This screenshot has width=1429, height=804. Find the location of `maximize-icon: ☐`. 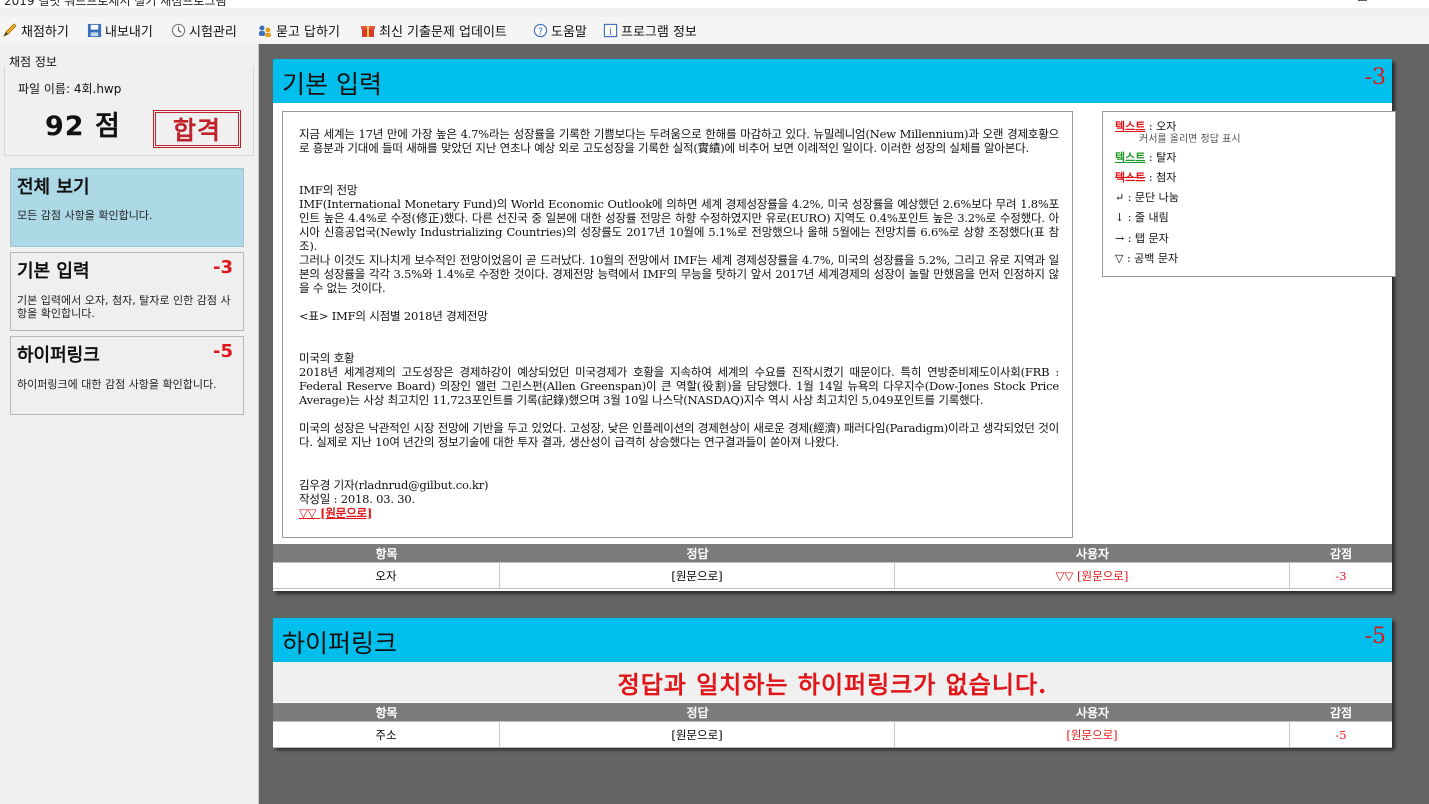

maximize-icon: ☐ is located at coordinates (1362, 2).